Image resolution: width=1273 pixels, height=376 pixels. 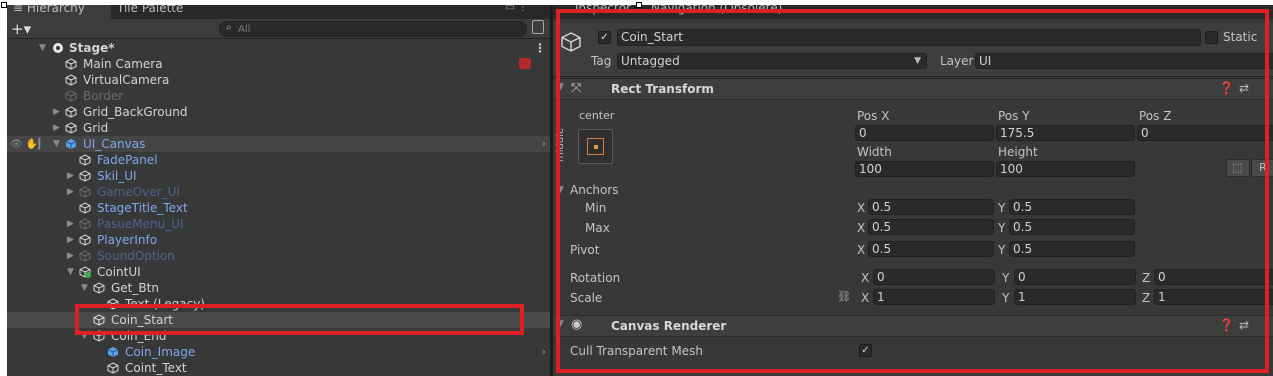 What do you see at coordinates (278, 80) in the screenshot?
I see `list-item: VirtualCamera` at bounding box center [278, 80].